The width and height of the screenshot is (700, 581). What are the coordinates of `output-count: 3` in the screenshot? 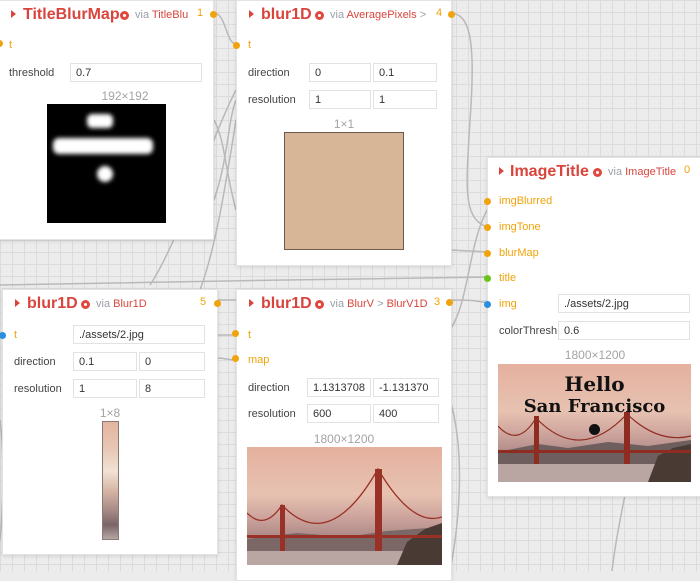 It's located at (437, 302).